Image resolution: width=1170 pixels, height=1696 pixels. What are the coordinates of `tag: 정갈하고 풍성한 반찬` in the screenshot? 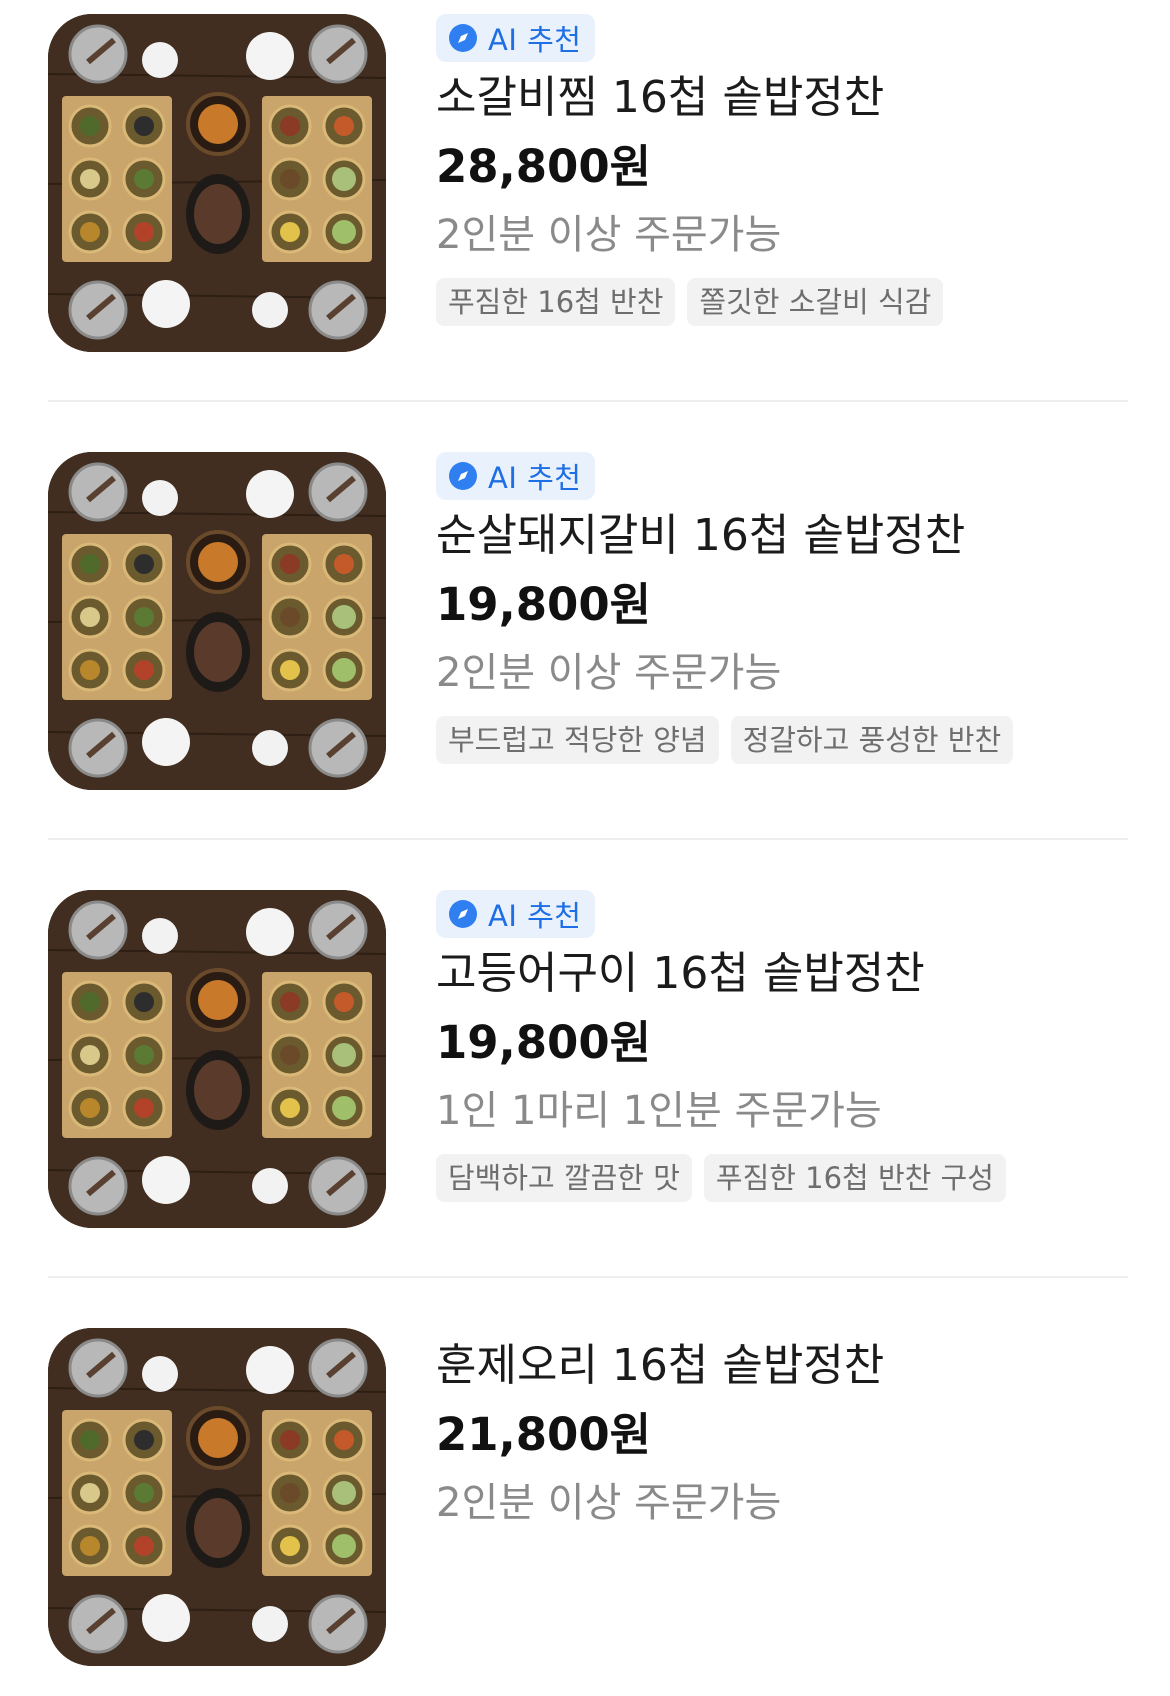 It's located at (872, 740).